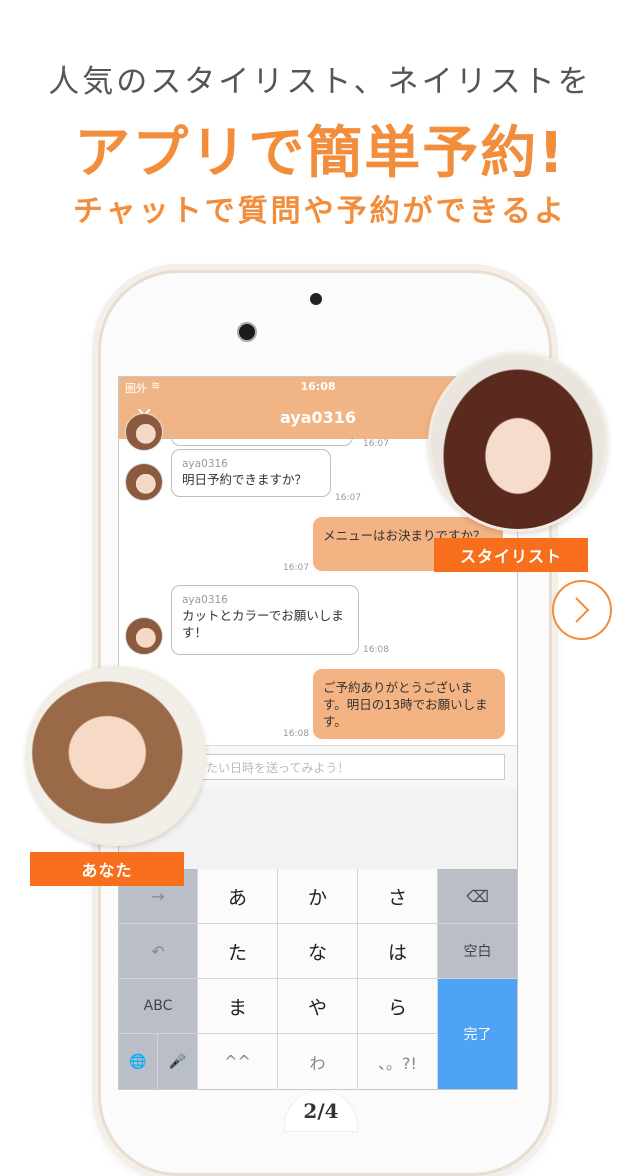  Describe the element at coordinates (397, 1006) in the screenshot. I see `key-ra: ら` at that location.